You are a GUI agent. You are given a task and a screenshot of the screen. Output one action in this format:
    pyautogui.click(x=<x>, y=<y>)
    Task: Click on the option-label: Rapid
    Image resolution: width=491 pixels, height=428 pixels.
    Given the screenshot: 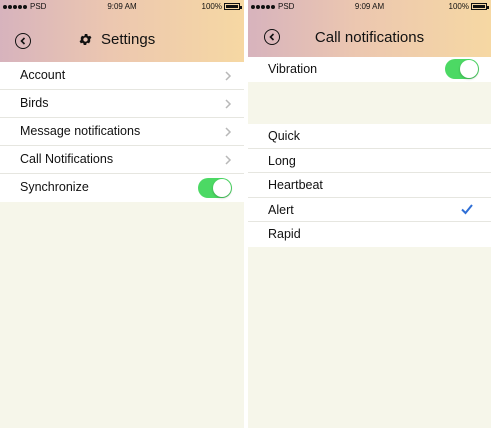 What is the action you would take?
    pyautogui.click(x=284, y=234)
    